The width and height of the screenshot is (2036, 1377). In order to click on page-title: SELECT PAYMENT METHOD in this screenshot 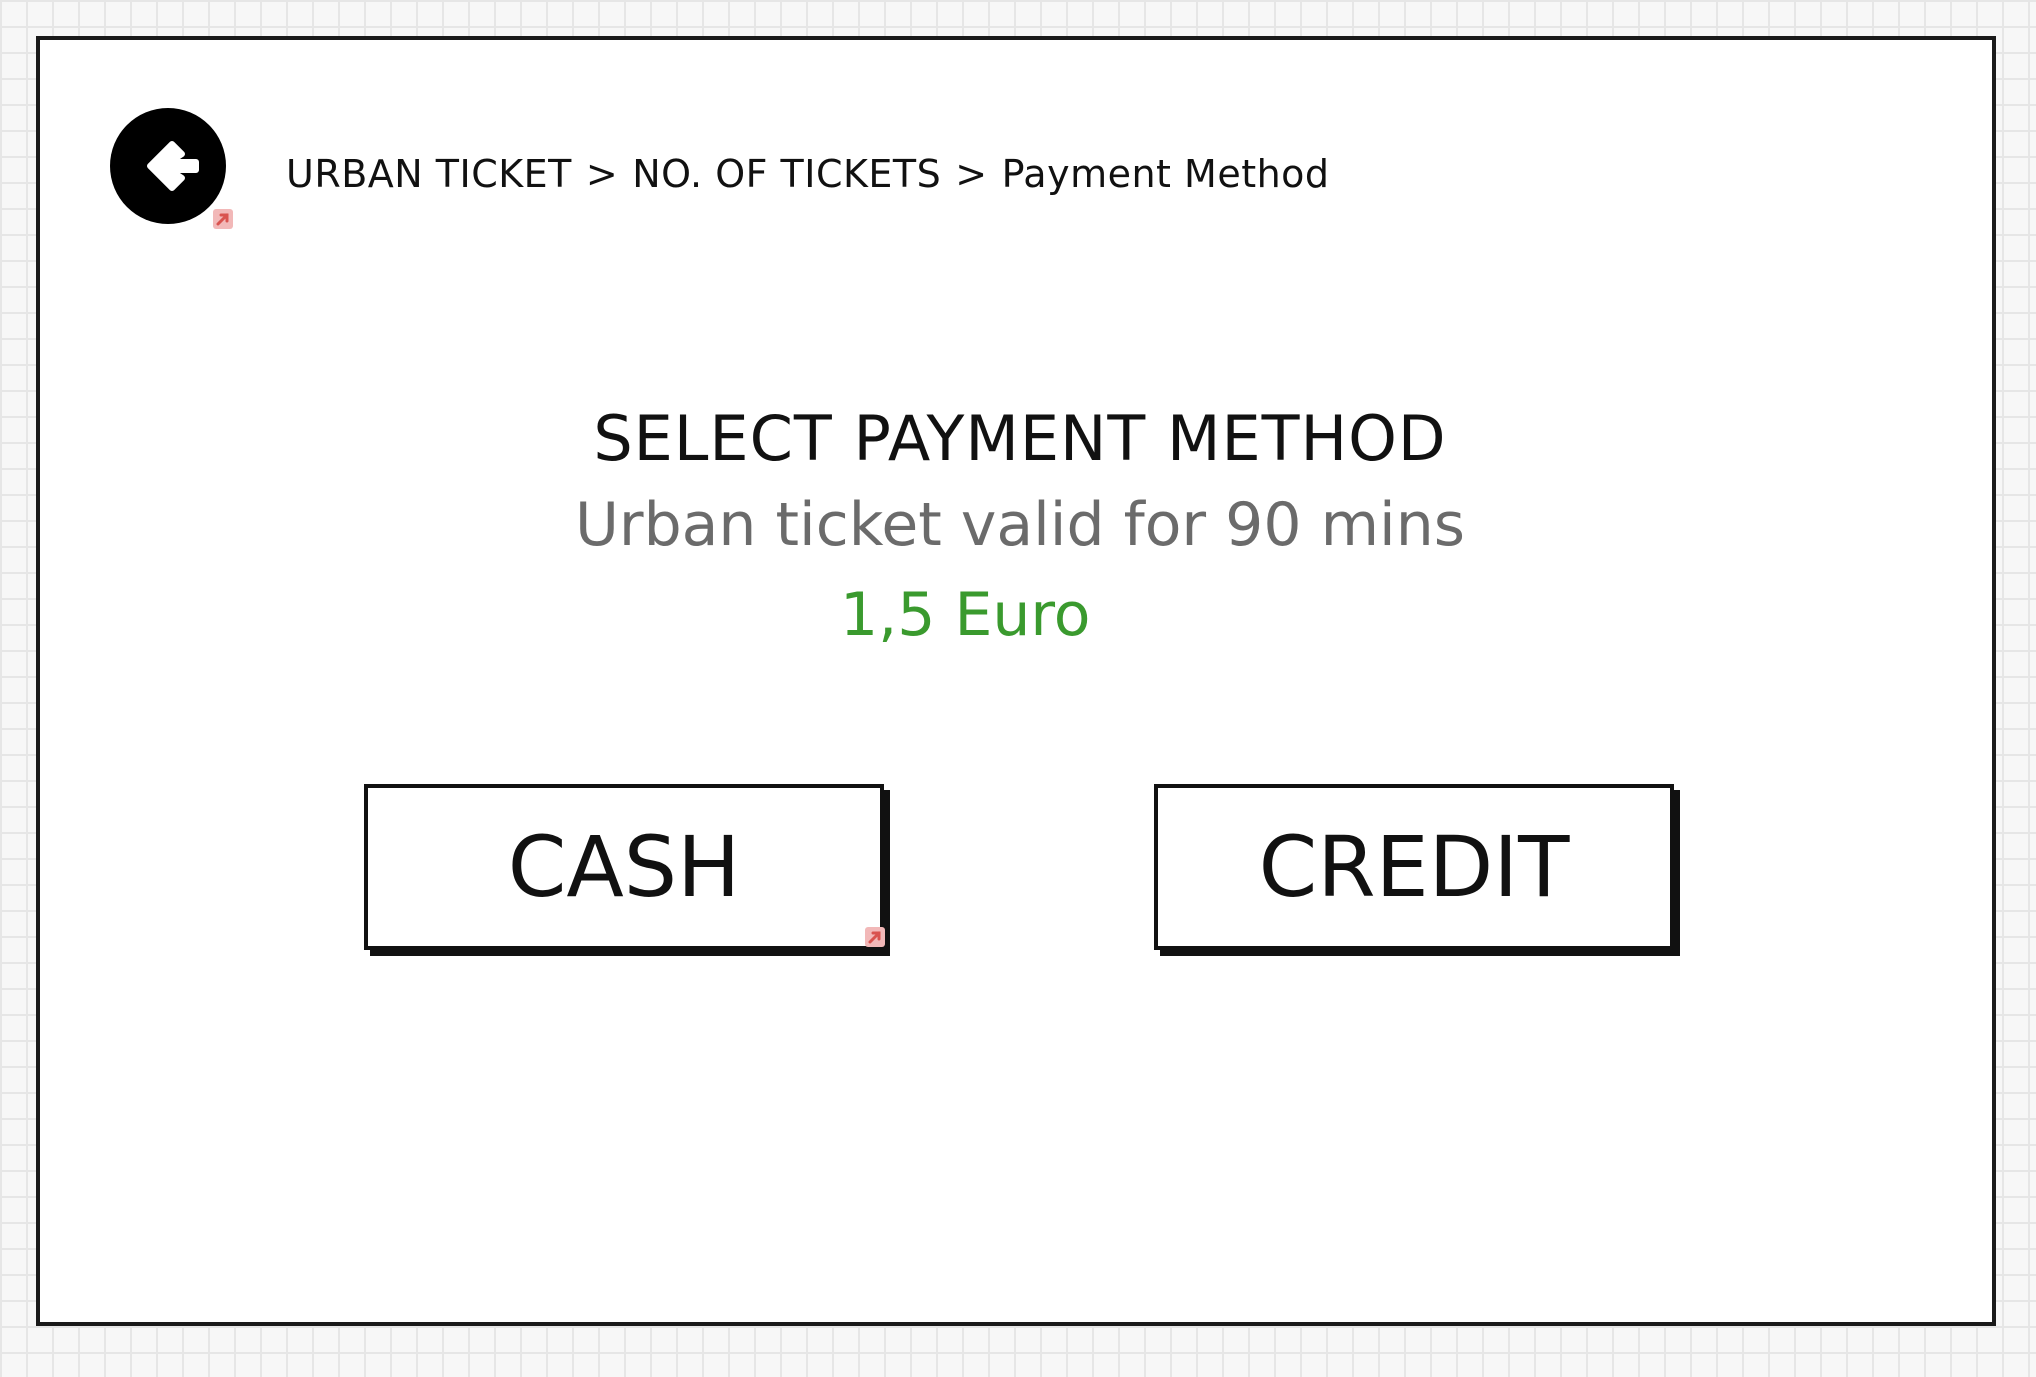, I will do `click(1020, 438)`.